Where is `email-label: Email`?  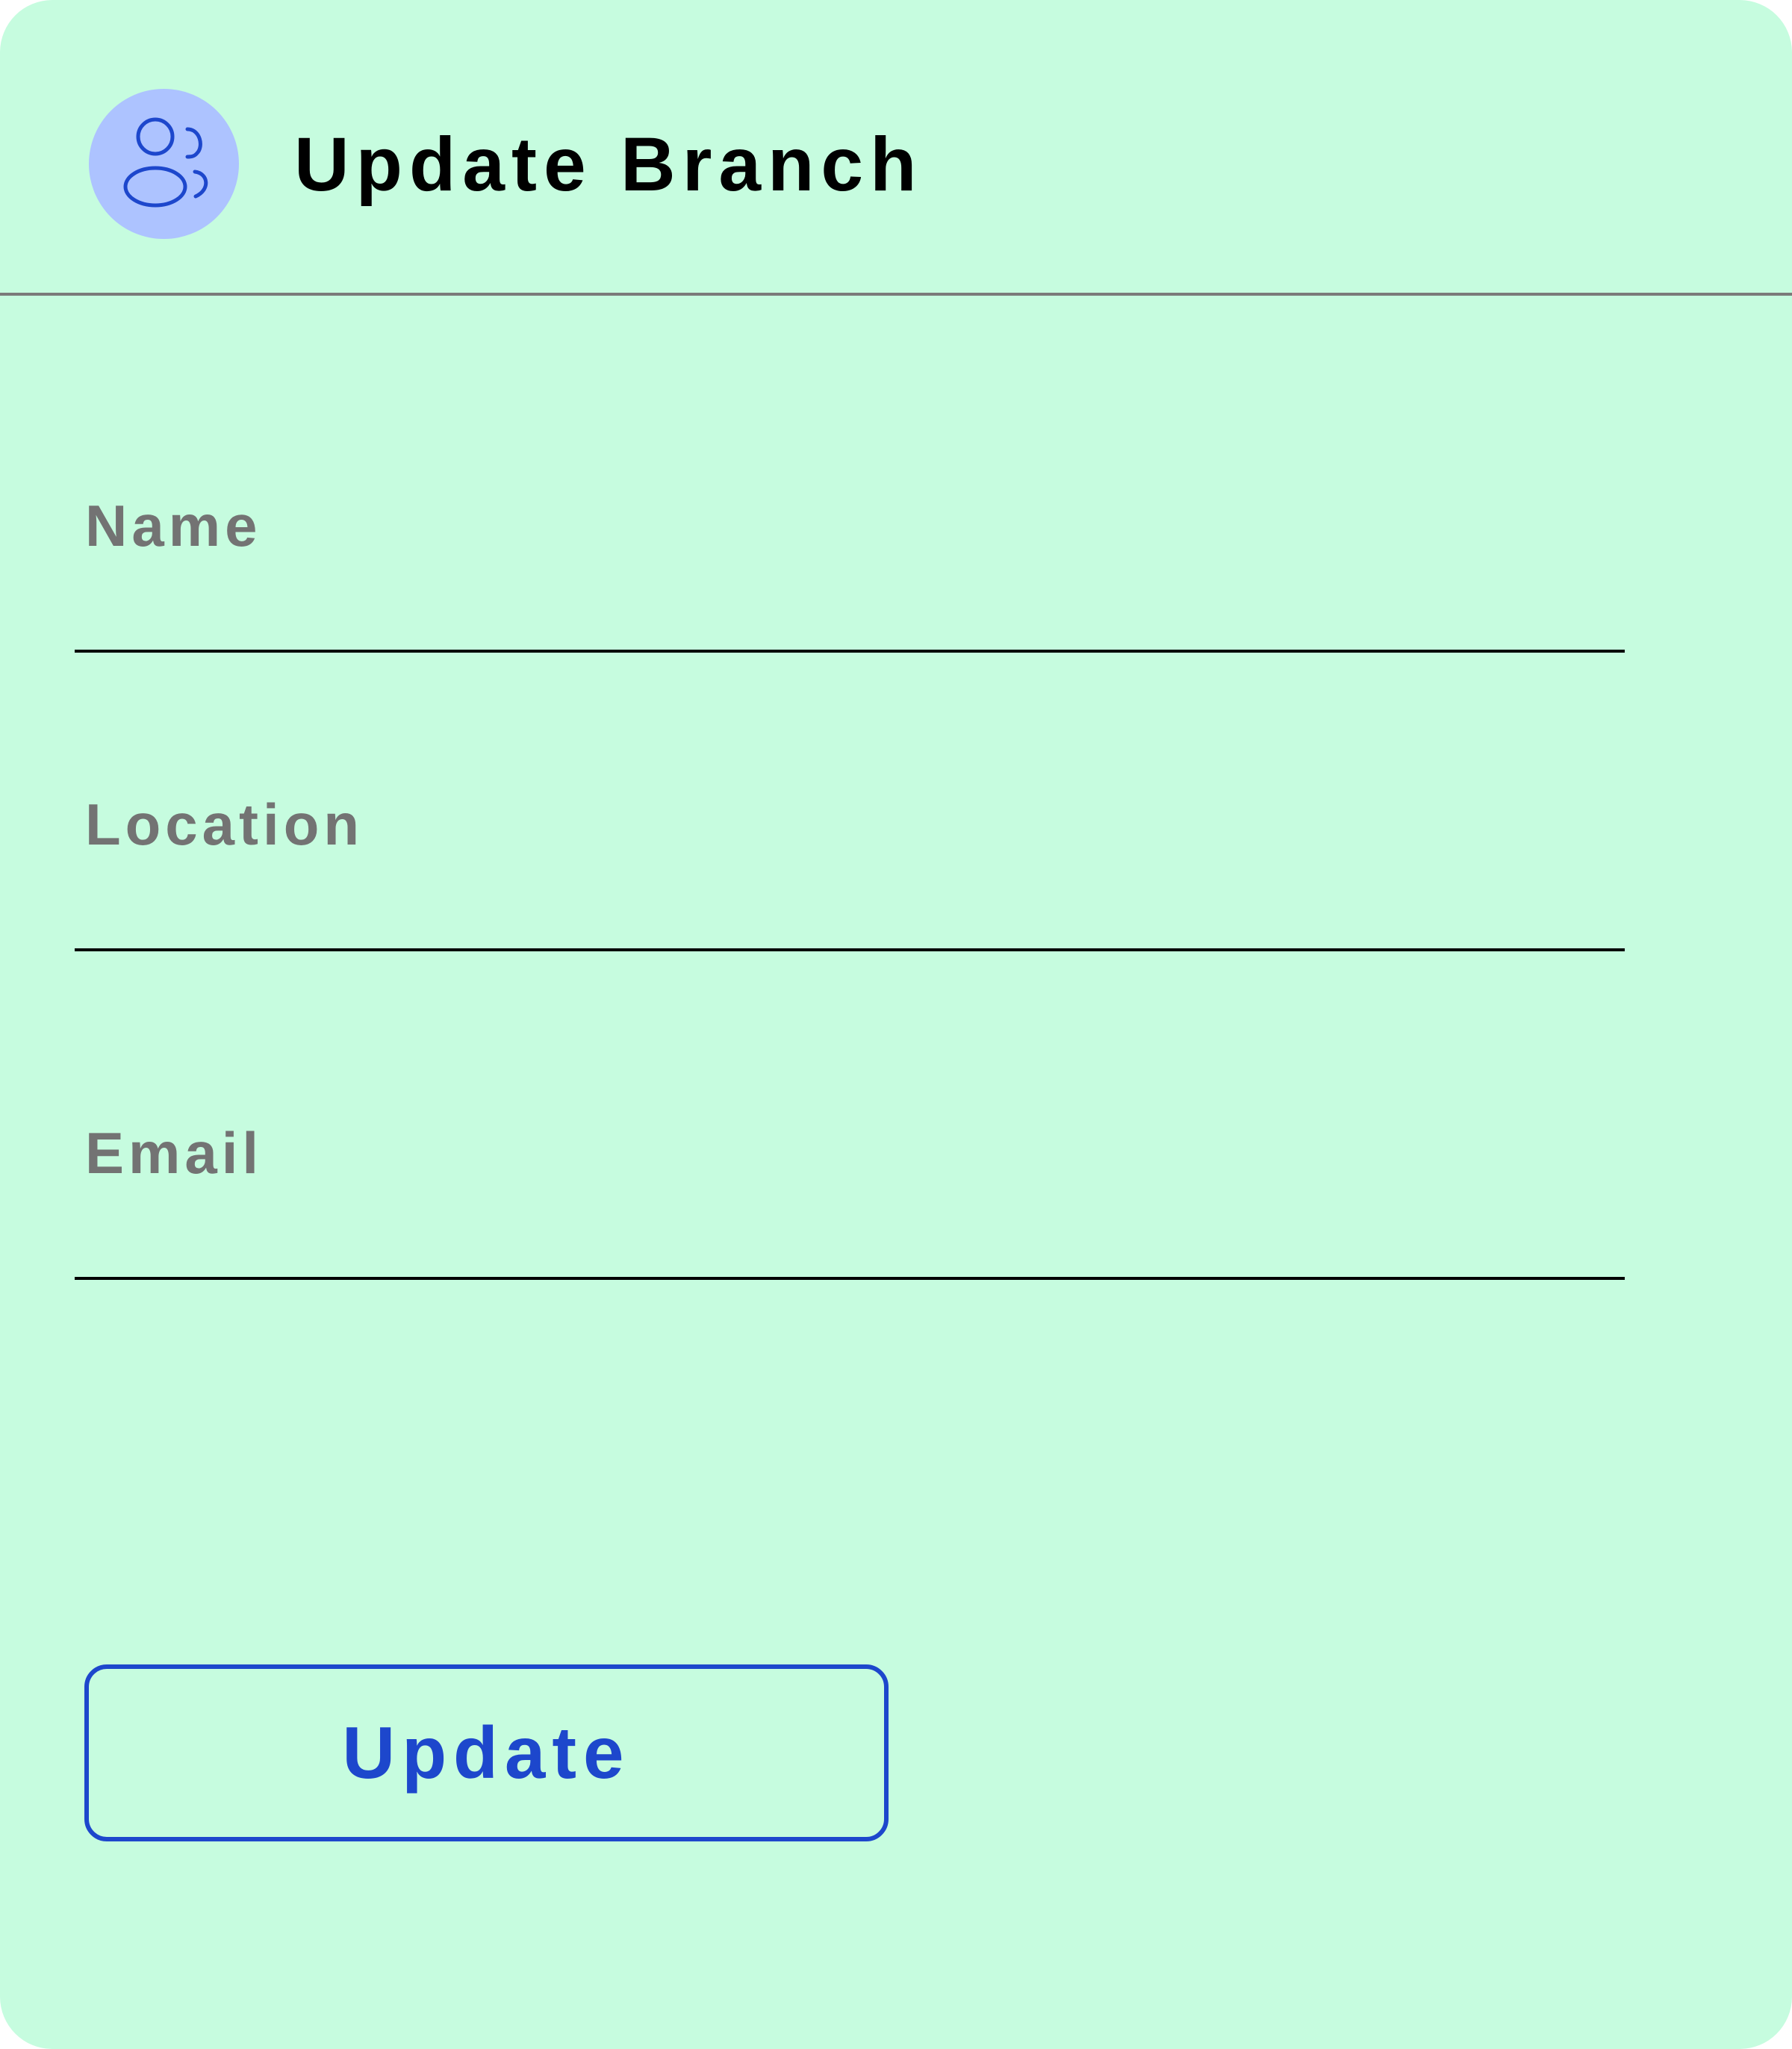 email-label: Email is located at coordinates (174, 1153).